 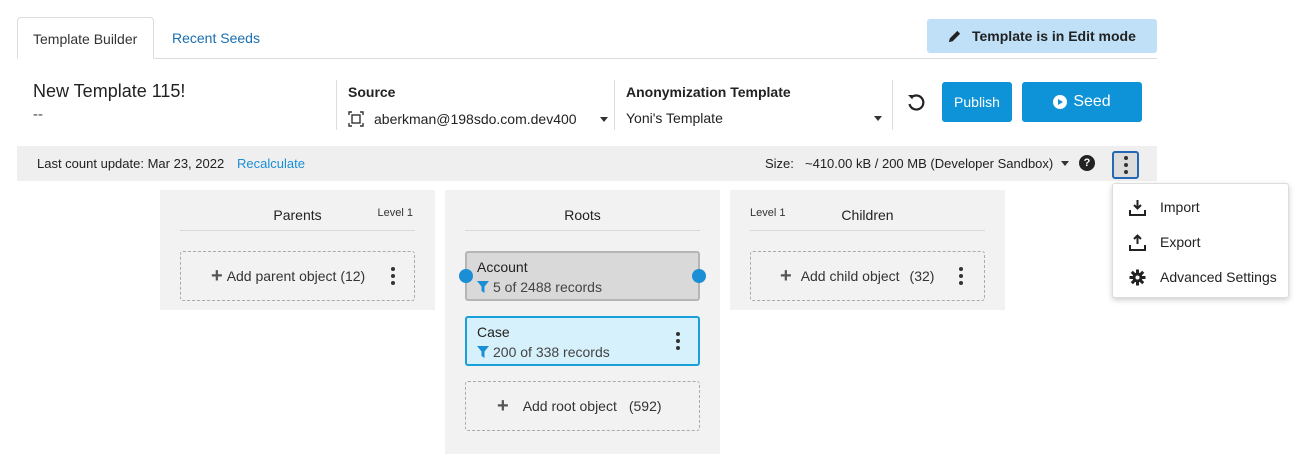 I want to click on options-menu: Import Export Advanced Settings, so click(x=1200, y=240).